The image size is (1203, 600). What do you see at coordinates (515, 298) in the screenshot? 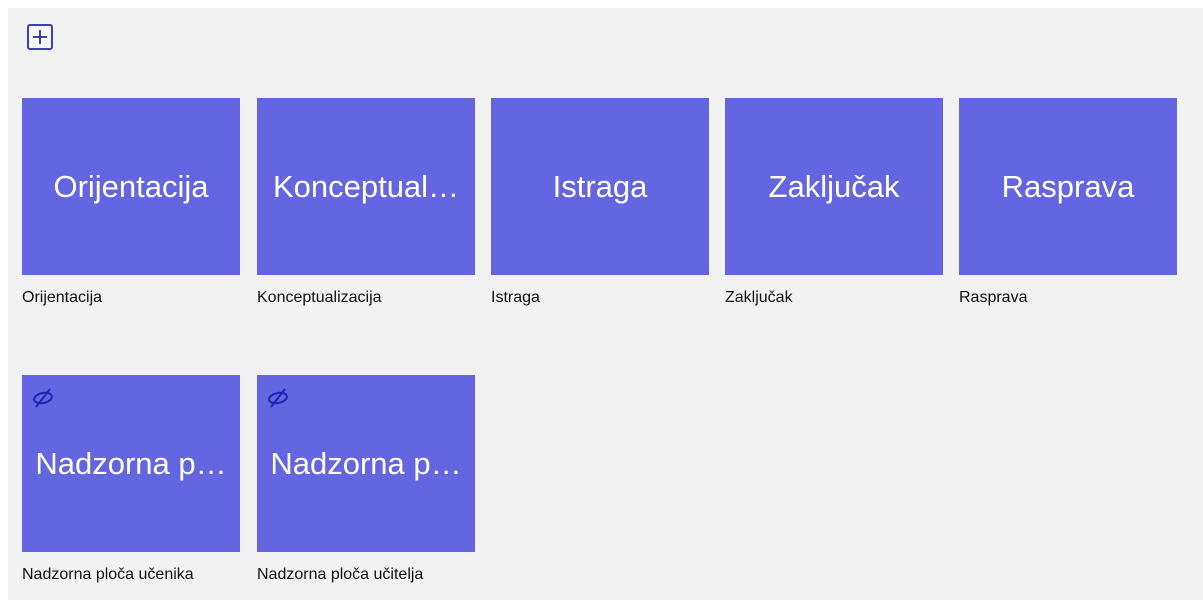
I see `tile-label: Istraga` at bounding box center [515, 298].